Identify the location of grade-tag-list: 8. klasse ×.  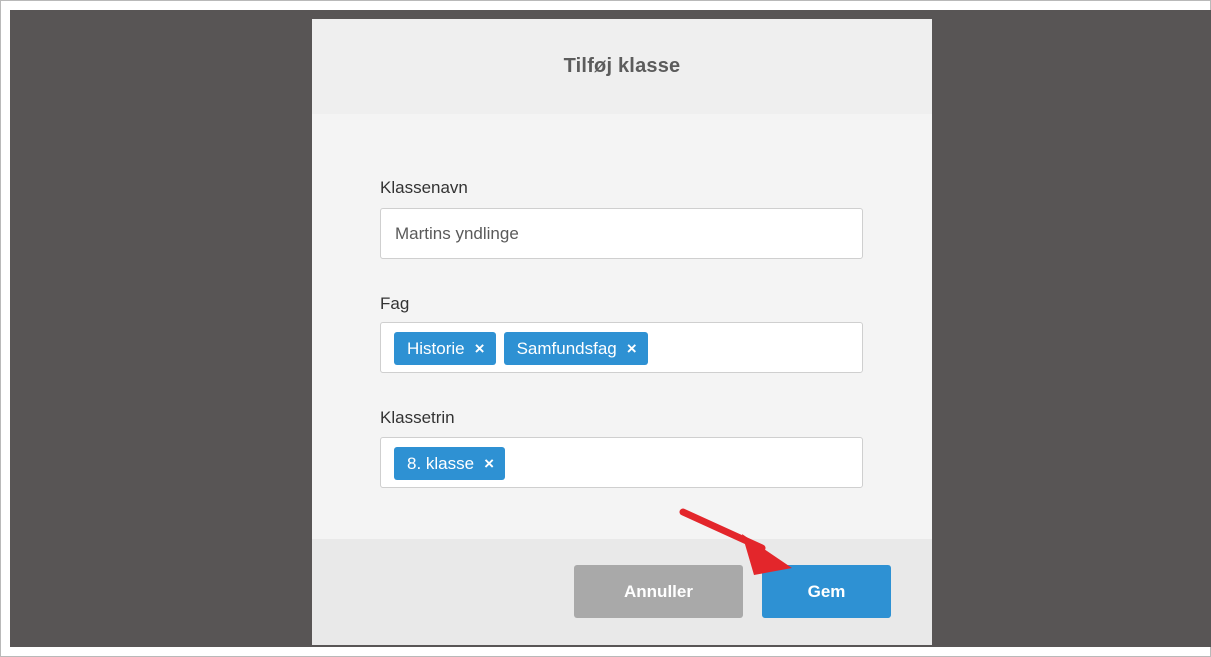
(450, 463).